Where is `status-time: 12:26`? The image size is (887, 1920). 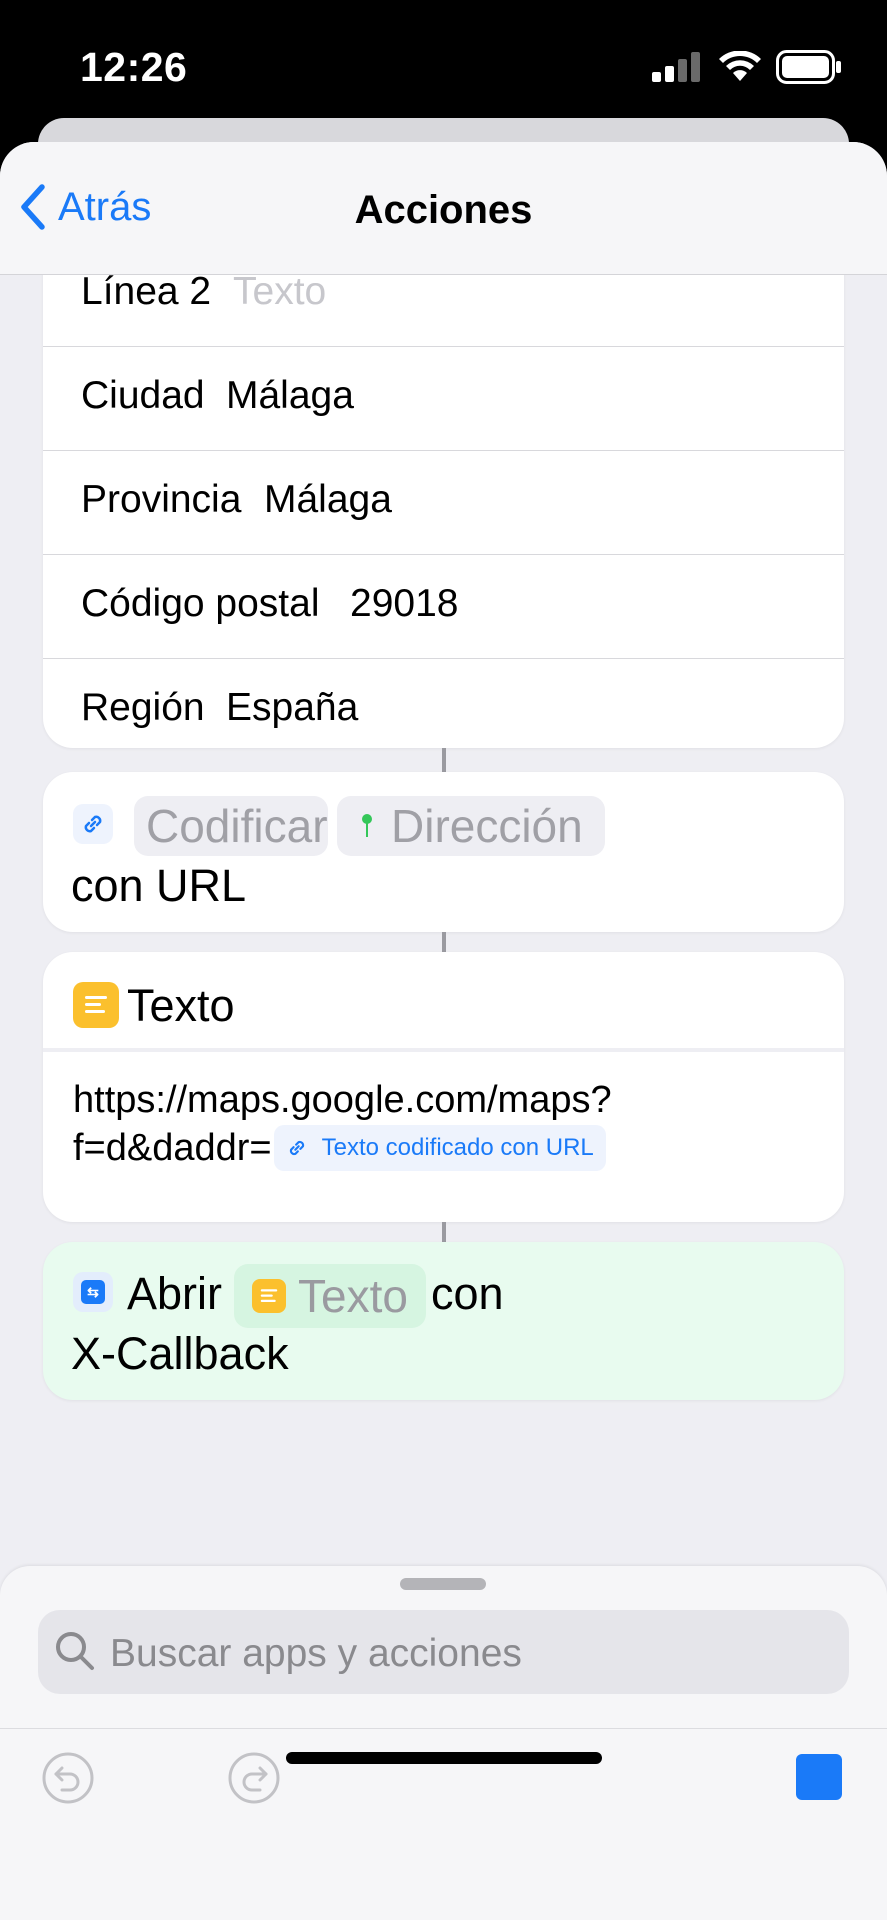
status-time: 12:26 is located at coordinates (134, 67).